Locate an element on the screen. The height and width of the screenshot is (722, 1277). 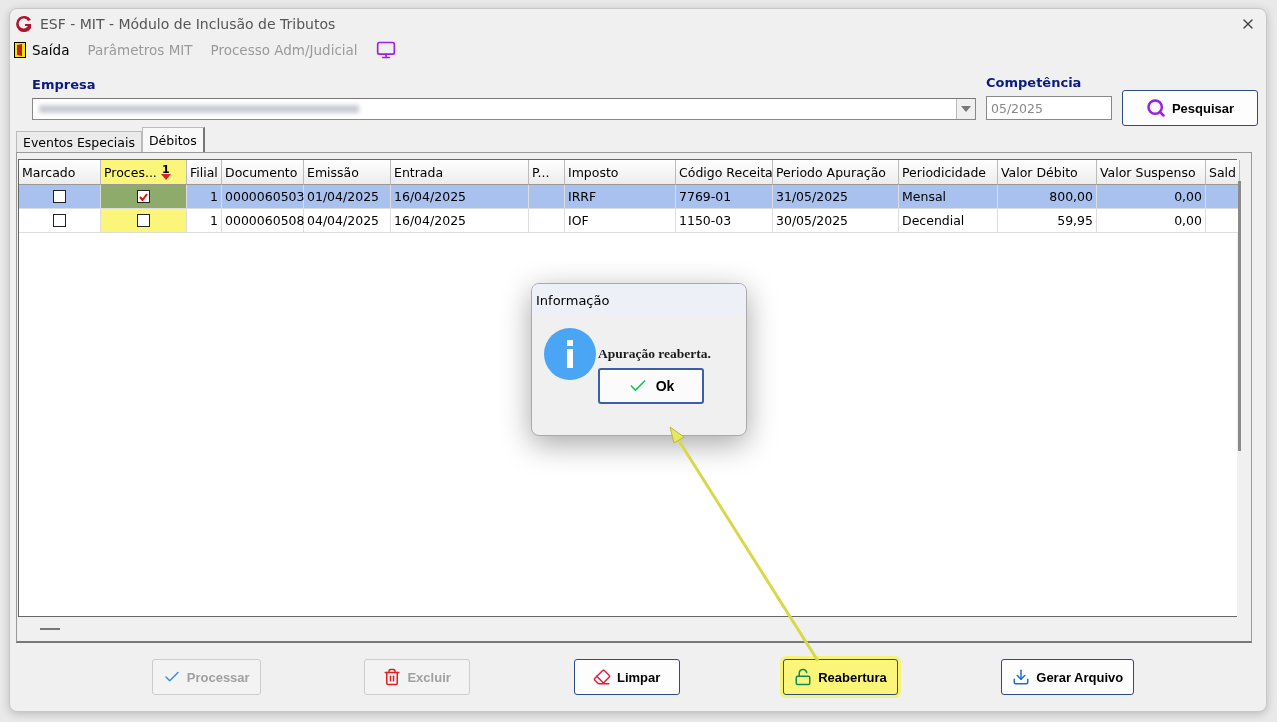
download-icon is located at coordinates (1021, 677).